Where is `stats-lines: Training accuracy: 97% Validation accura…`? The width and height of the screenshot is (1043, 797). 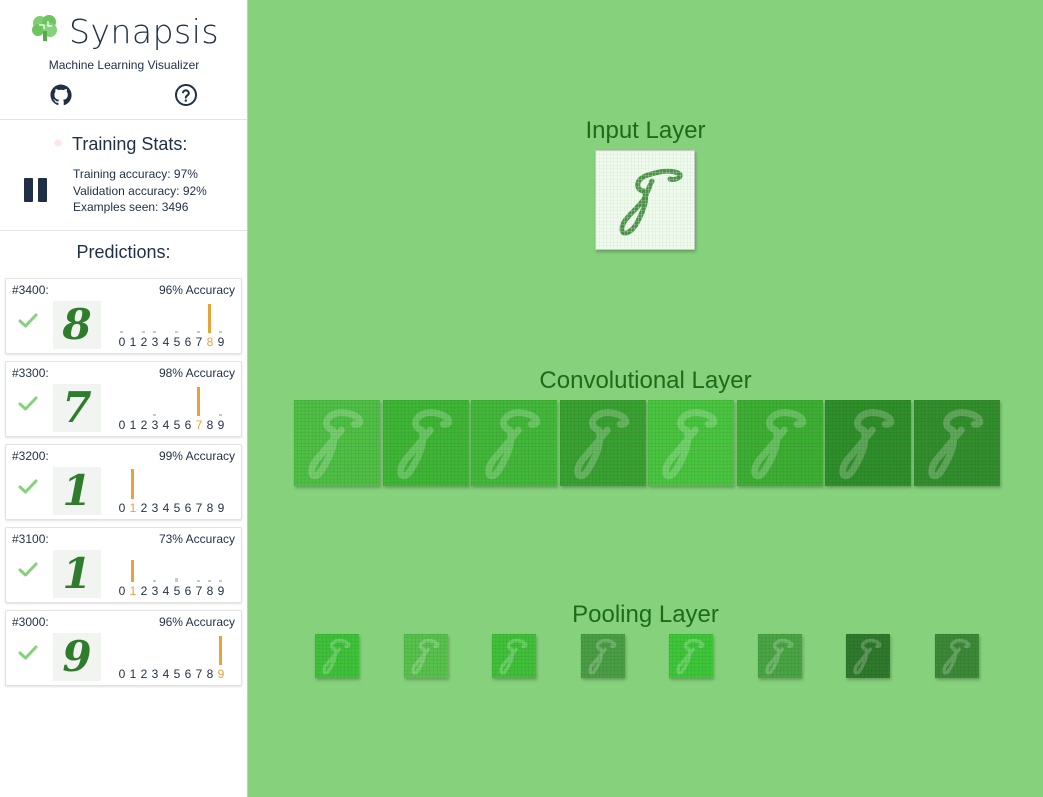 stats-lines: Training accuracy: 97% Validation accura… is located at coordinates (140, 191).